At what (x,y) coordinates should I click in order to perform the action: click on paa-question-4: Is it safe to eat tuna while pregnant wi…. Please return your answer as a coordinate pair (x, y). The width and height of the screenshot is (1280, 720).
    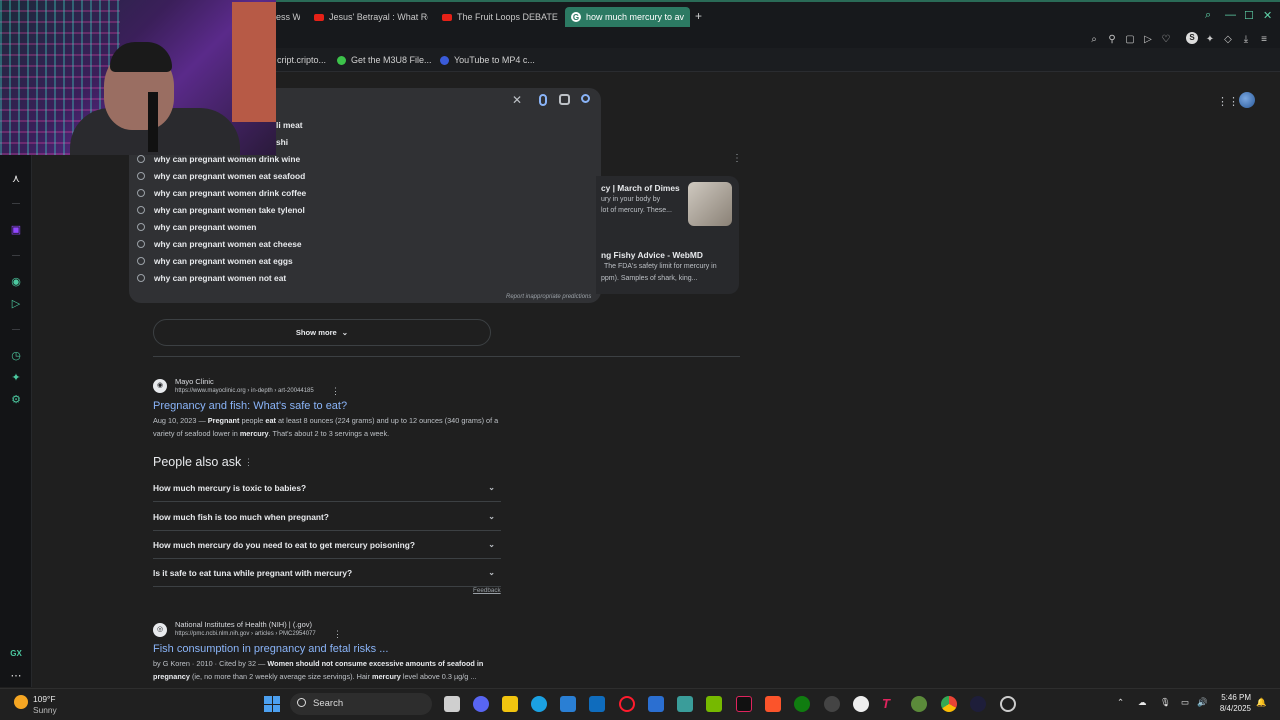
    Looking at the image, I should click on (327, 573).